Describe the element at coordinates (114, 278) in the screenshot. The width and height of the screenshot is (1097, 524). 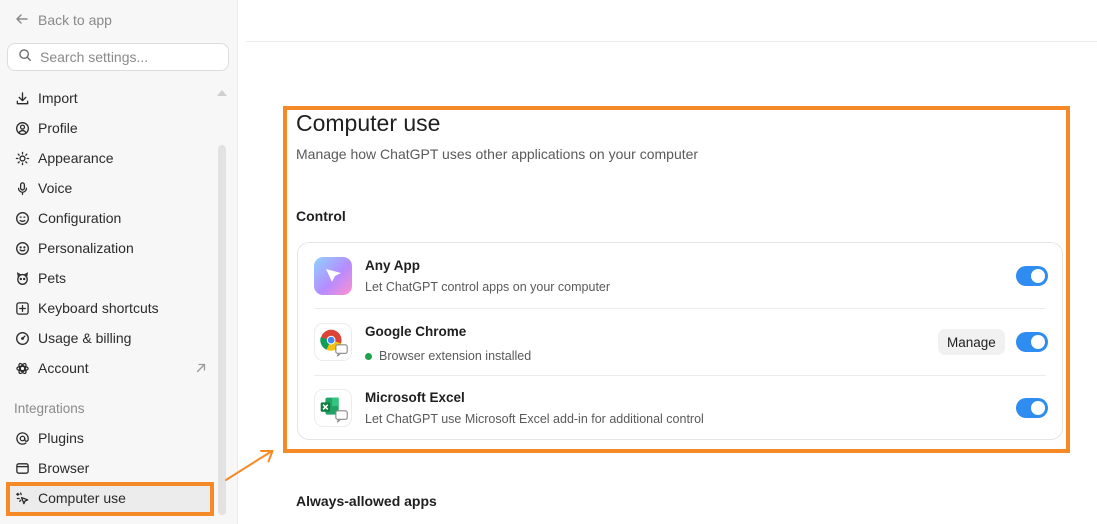
I see `sidebar-item-pets: Pets` at that location.